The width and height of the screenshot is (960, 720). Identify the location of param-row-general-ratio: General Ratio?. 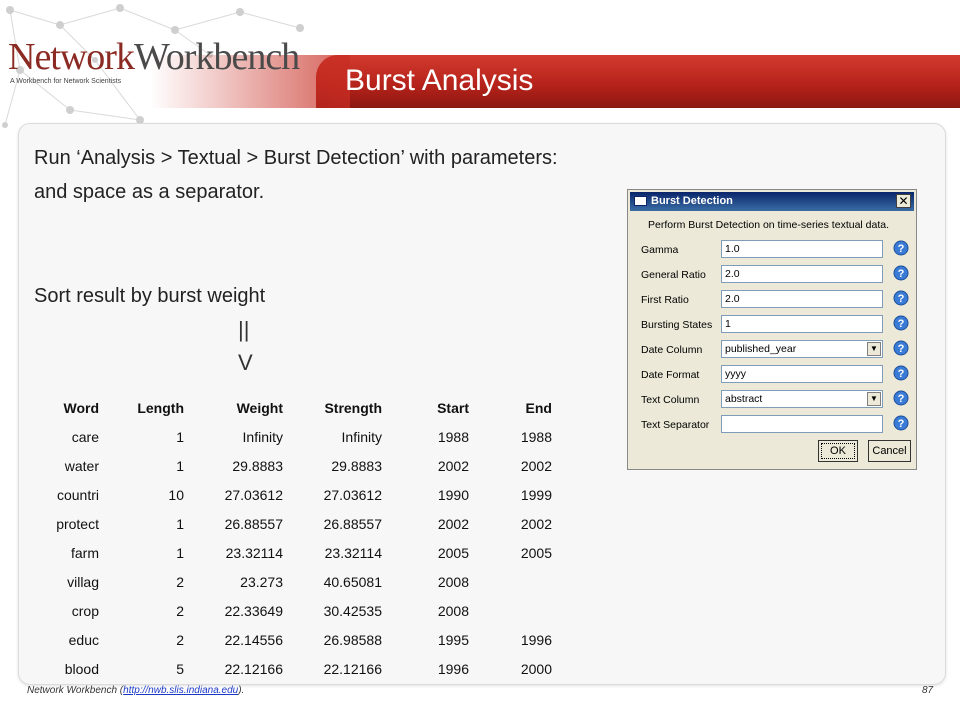
(777, 275).